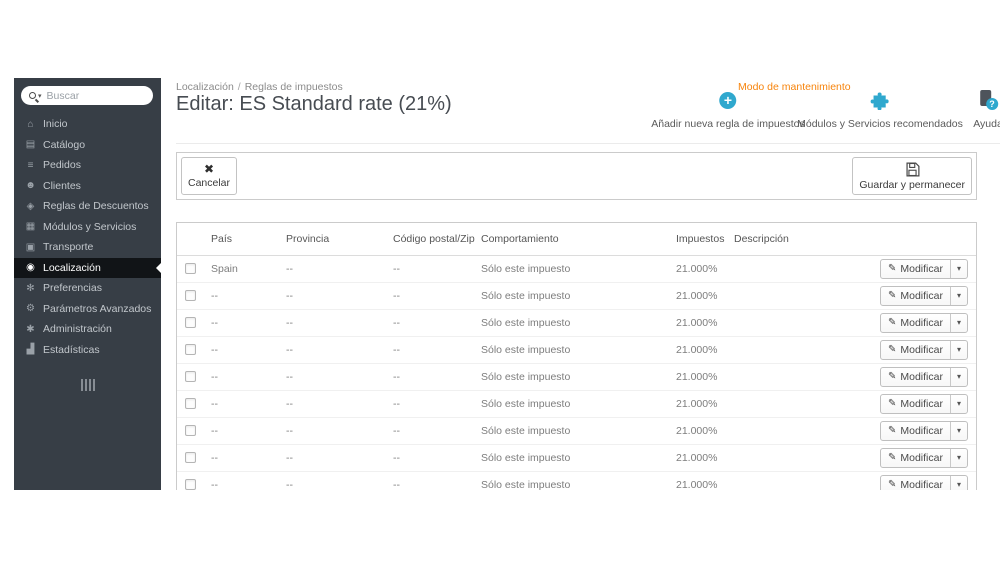 This screenshot has height=562, width=1000. What do you see at coordinates (697, 239) in the screenshot?
I see `column-tax: Impuestos` at bounding box center [697, 239].